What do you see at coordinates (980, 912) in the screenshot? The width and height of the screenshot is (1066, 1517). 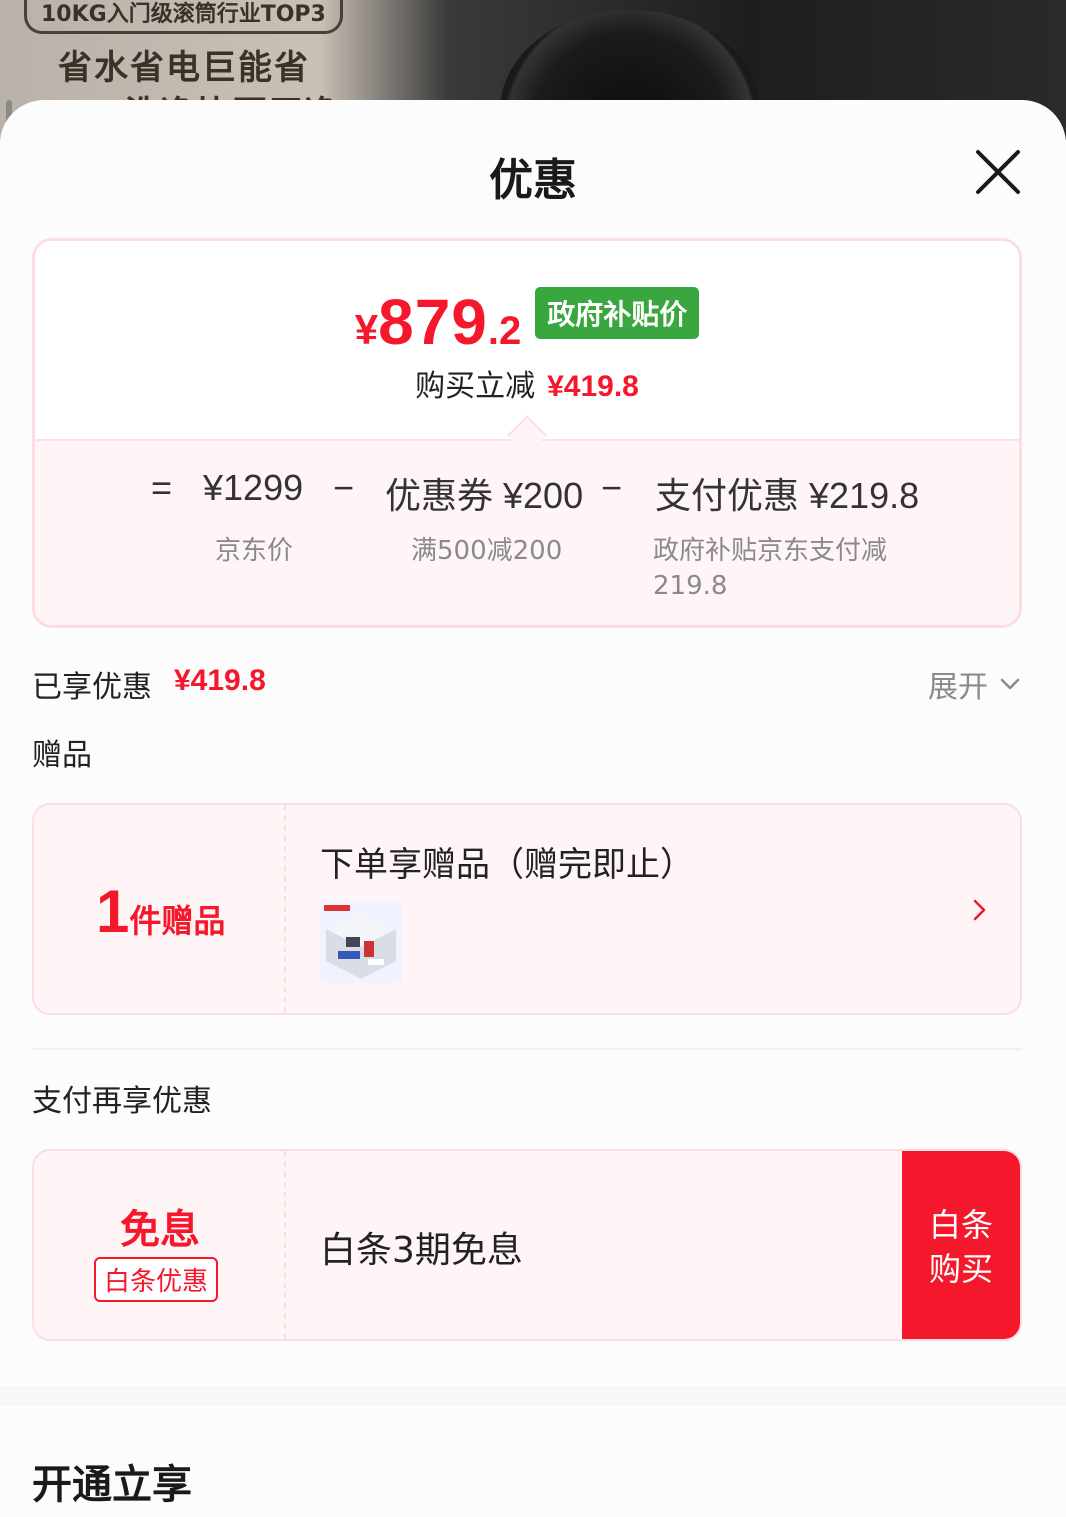 I see `chevron-right-icon` at bounding box center [980, 912].